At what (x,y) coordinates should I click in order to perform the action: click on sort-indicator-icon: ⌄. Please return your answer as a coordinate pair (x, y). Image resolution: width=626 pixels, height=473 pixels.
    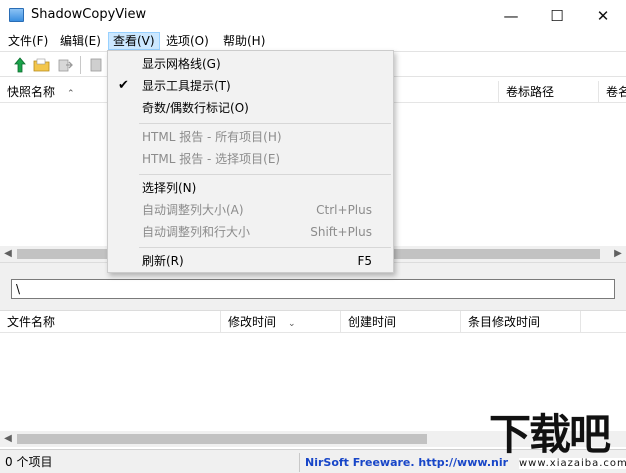
    Looking at the image, I should click on (292, 324).